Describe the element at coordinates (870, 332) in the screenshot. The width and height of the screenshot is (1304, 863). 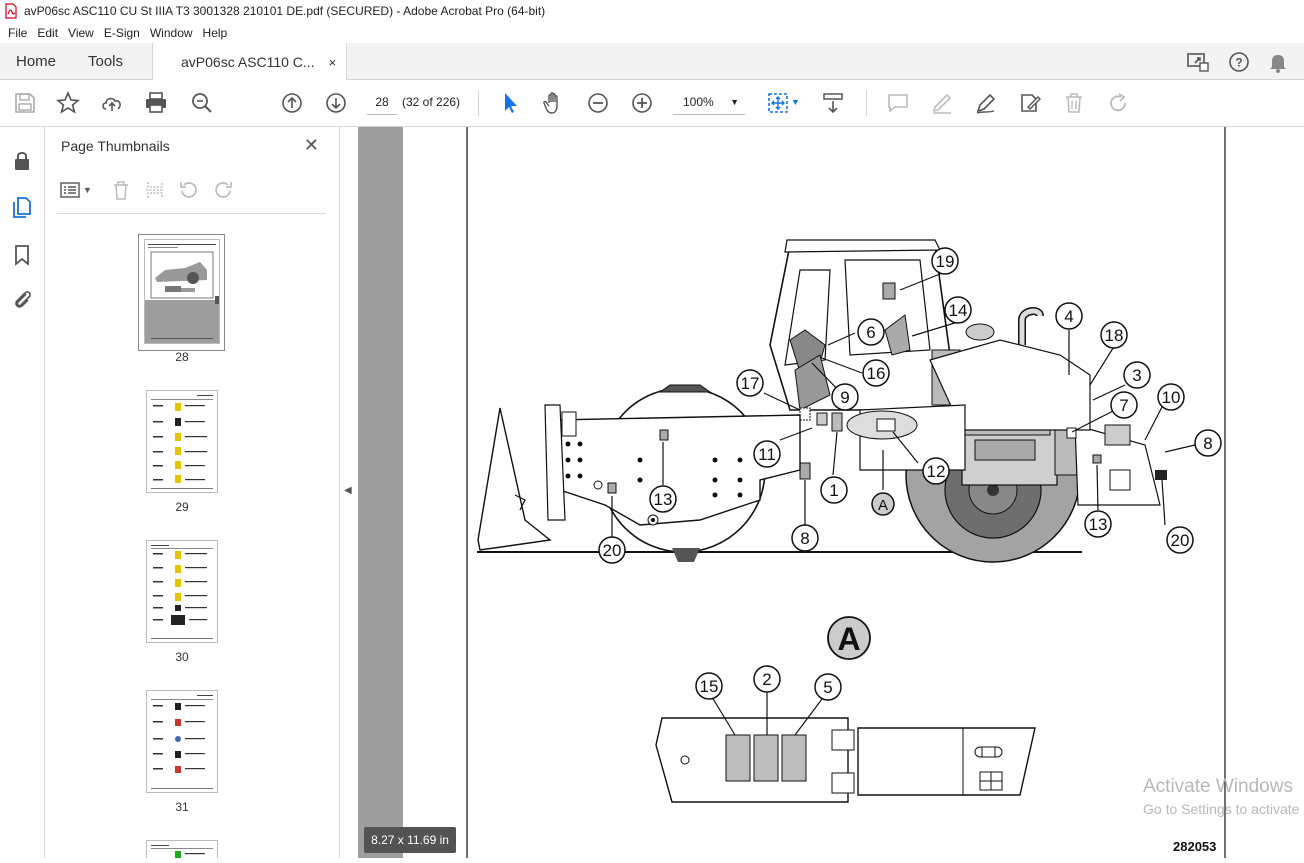
I see `callout-6: 6` at that location.